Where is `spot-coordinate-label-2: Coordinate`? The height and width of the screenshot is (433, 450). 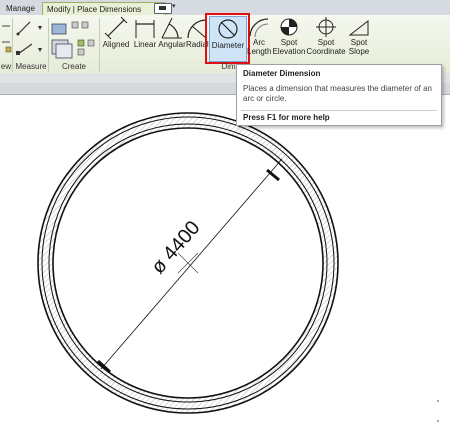 spot-coordinate-label-2: Coordinate is located at coordinates (326, 51).